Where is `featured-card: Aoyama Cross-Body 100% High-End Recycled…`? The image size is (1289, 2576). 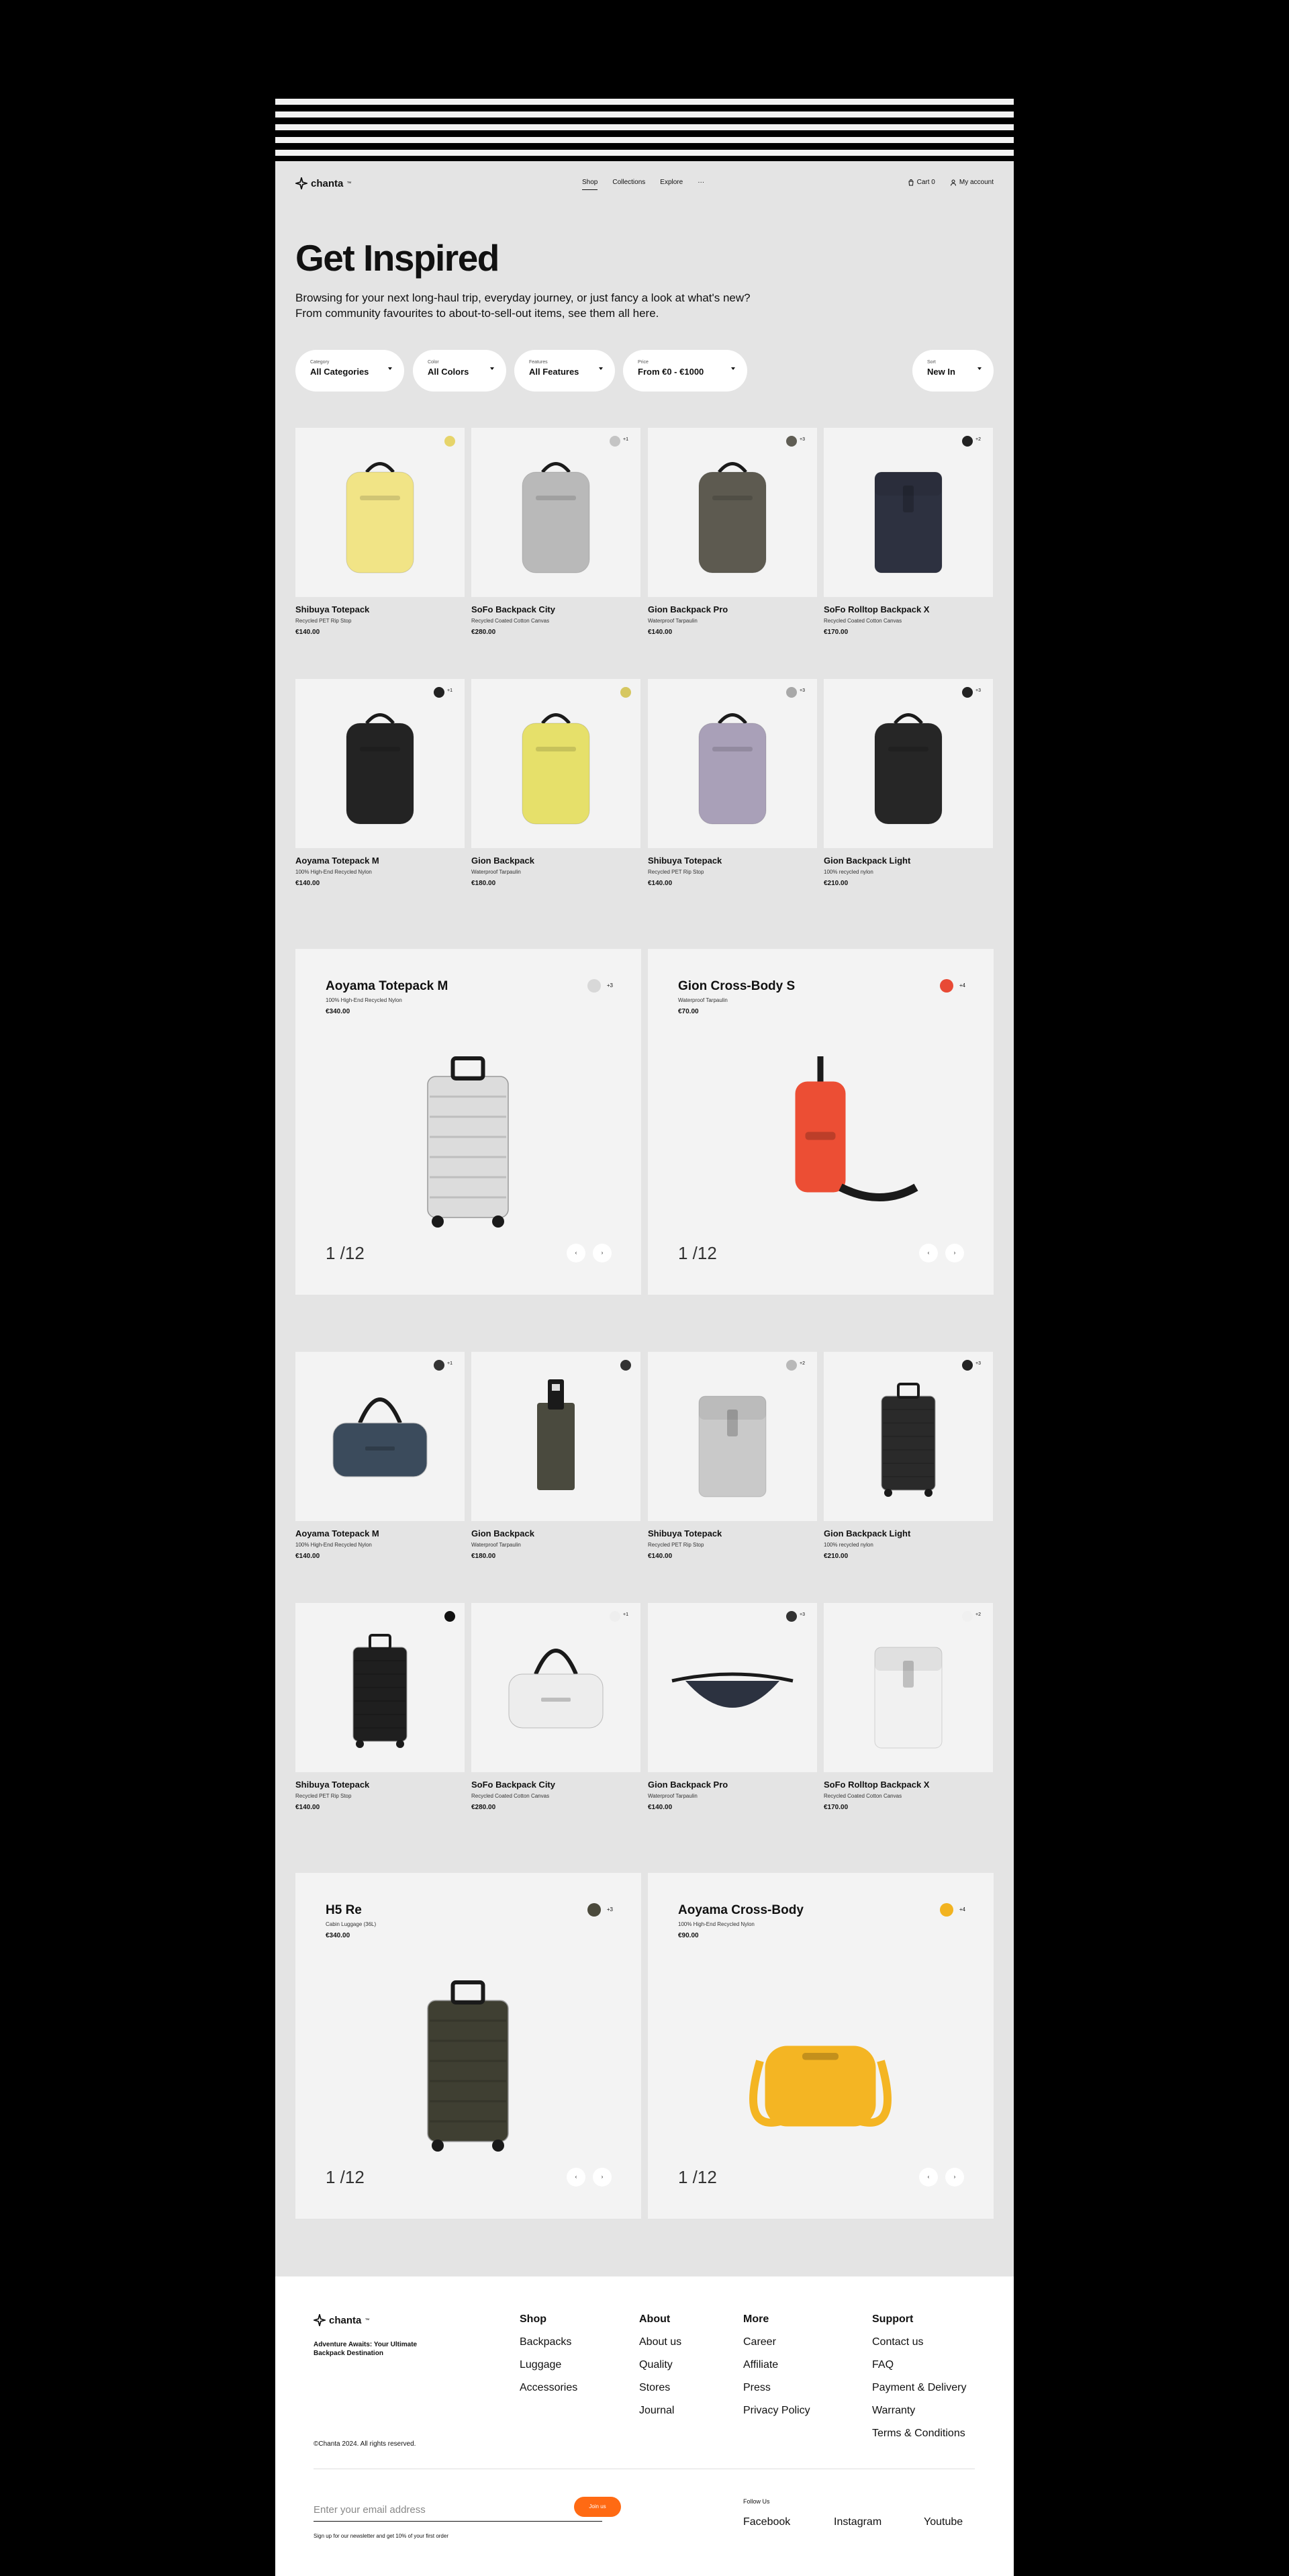
featured-card: Aoyama Cross-Body 100% High-End Recycled… is located at coordinates (821, 2046).